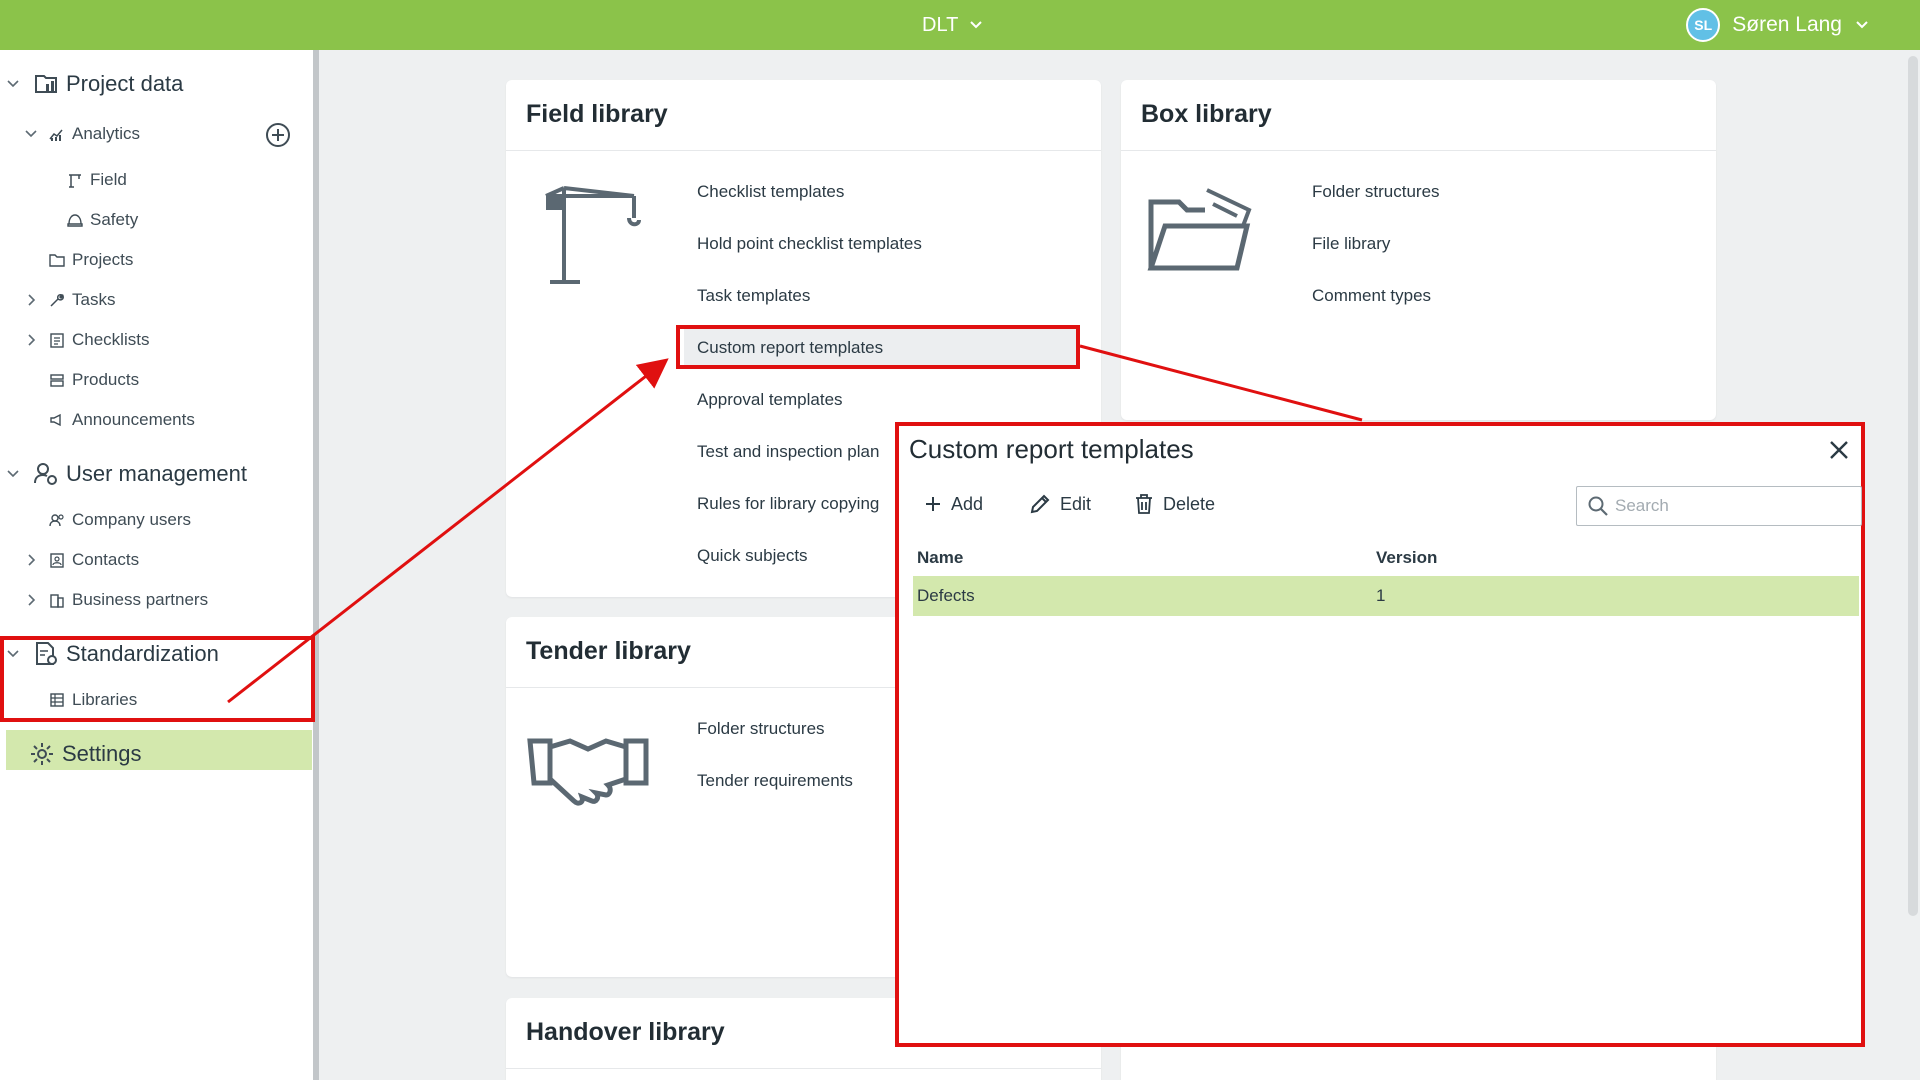  What do you see at coordinates (448, 531) in the screenshot?
I see `arrow-libraries-to-link` at bounding box center [448, 531].